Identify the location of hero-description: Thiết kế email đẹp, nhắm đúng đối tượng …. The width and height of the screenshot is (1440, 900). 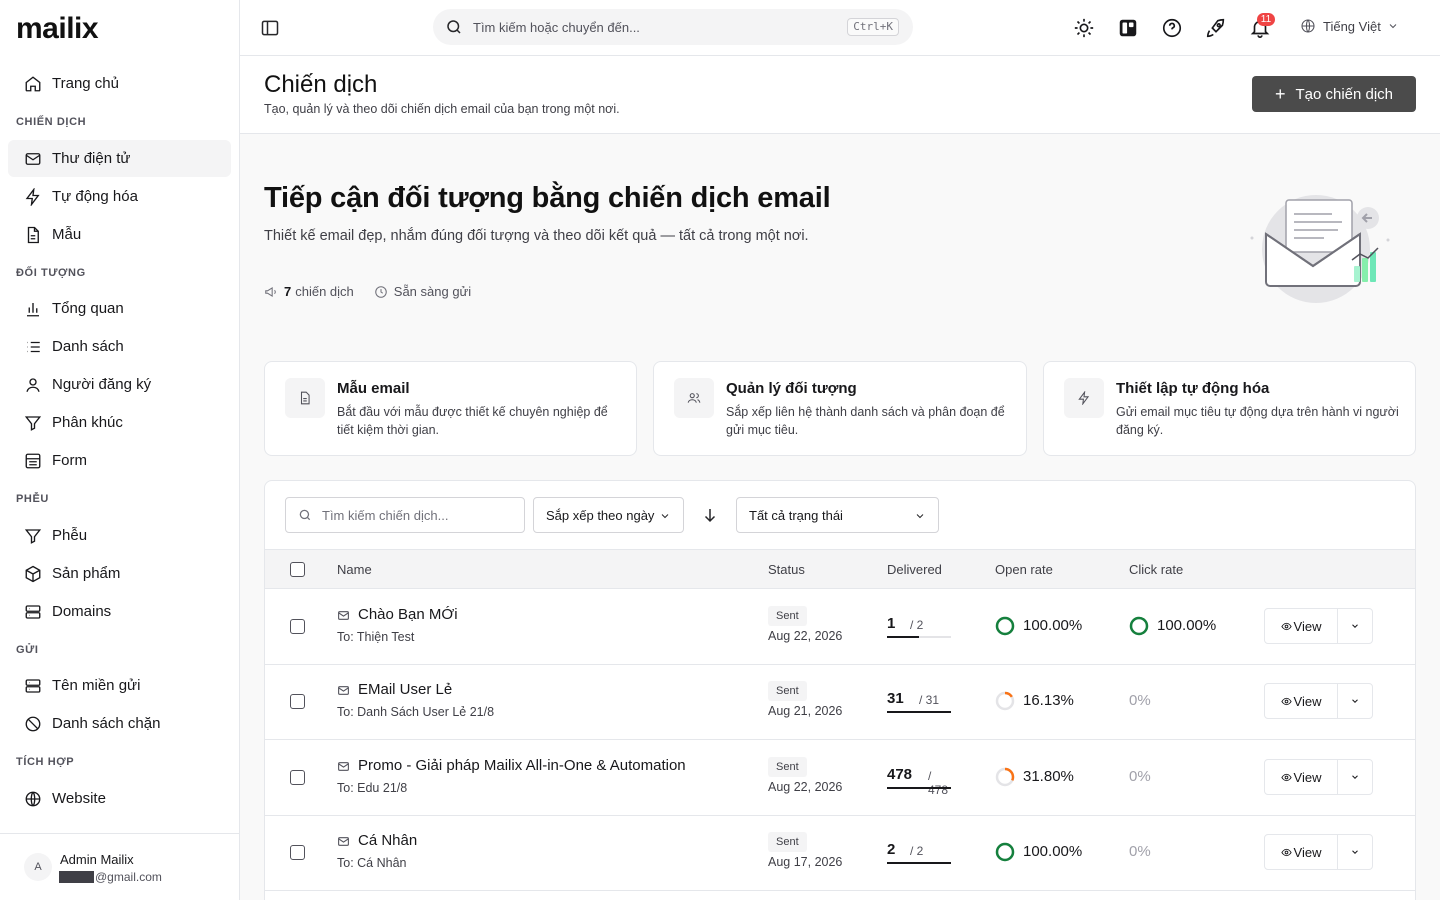
(536, 236).